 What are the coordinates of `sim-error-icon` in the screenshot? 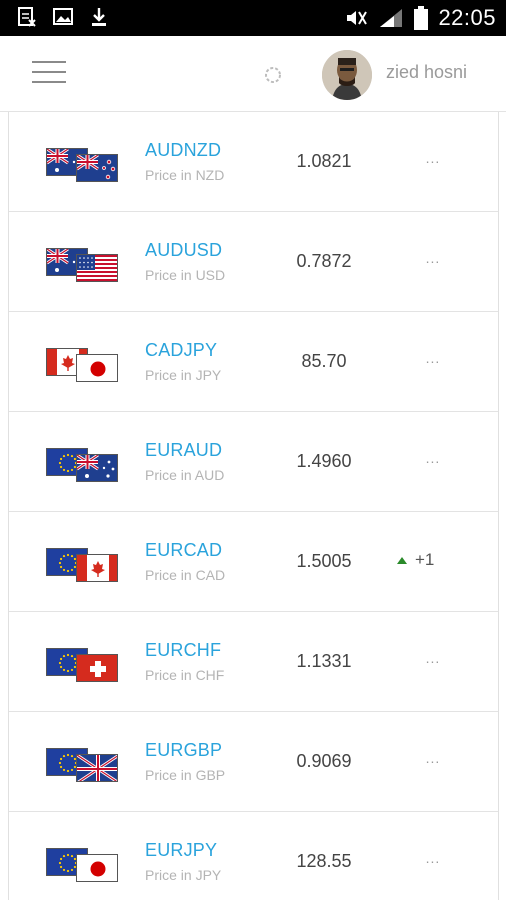 It's located at (27, 17).